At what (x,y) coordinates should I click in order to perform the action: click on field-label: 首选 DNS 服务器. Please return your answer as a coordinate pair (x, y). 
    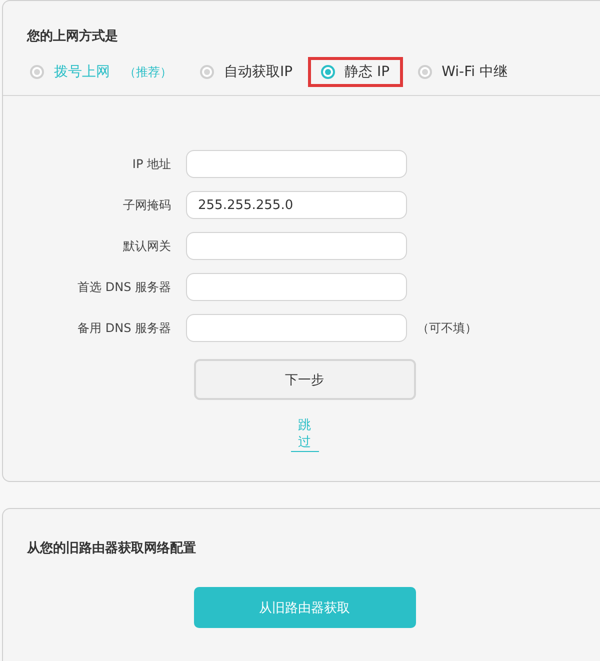
    Looking at the image, I should click on (123, 287).